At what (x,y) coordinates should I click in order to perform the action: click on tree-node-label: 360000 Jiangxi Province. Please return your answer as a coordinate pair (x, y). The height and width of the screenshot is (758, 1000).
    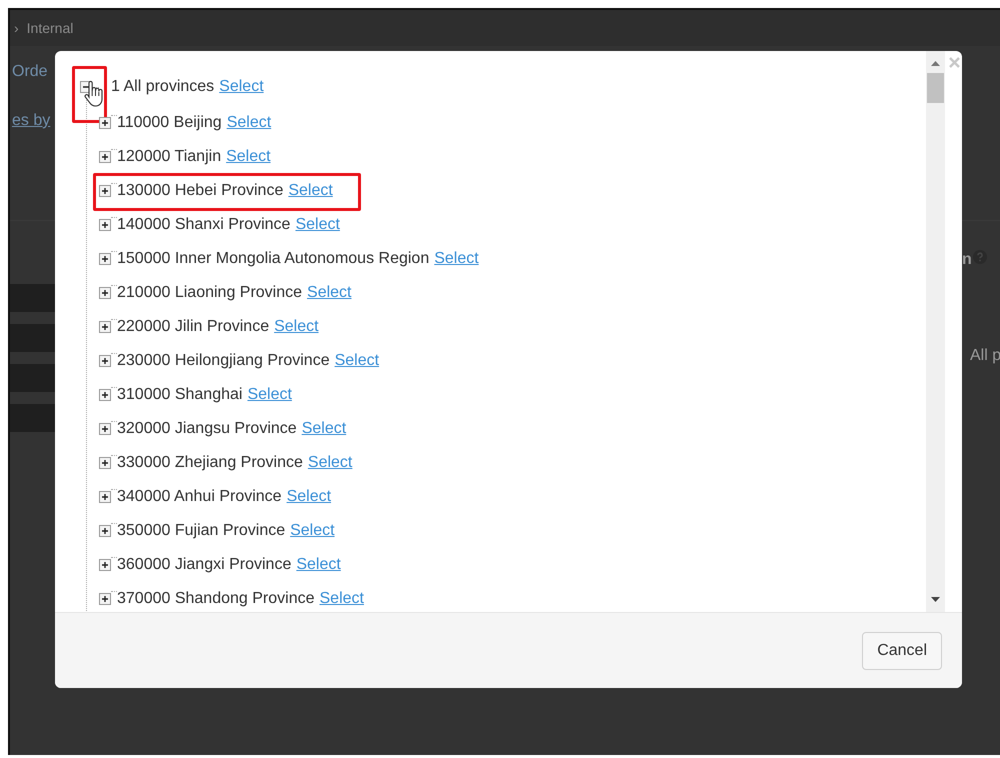
    Looking at the image, I should click on (204, 565).